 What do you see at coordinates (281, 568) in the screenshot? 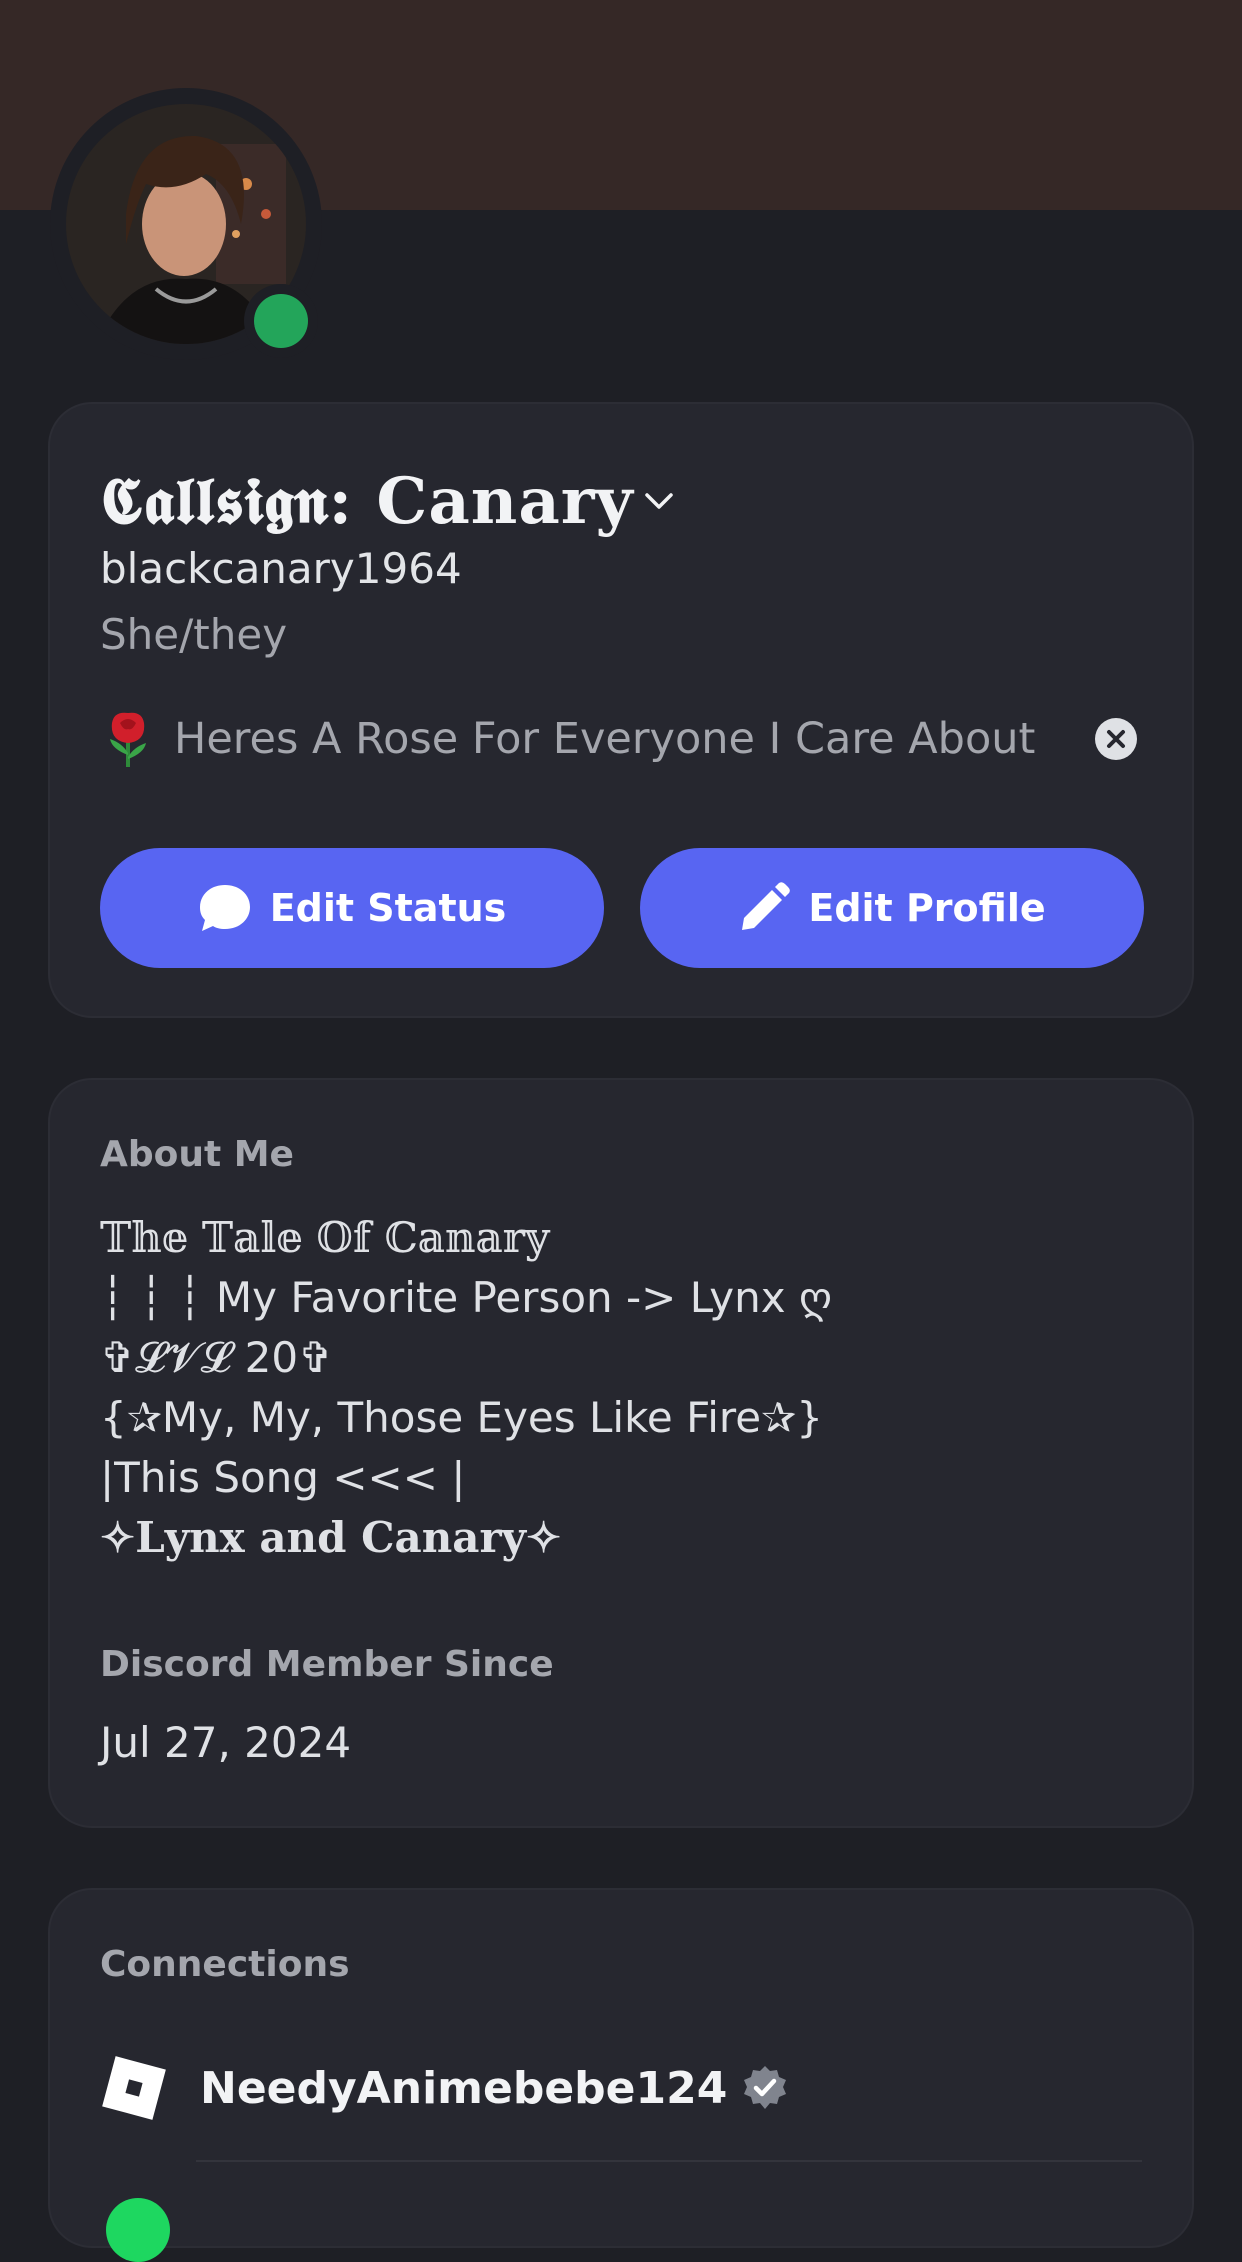
I see `username: blackcanary1964` at bounding box center [281, 568].